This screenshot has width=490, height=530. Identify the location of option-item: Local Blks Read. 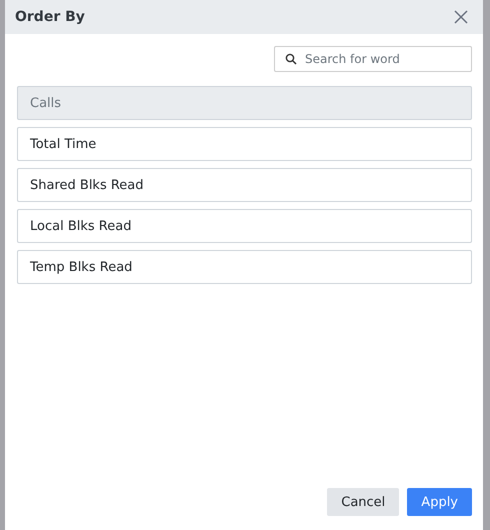
(244, 226).